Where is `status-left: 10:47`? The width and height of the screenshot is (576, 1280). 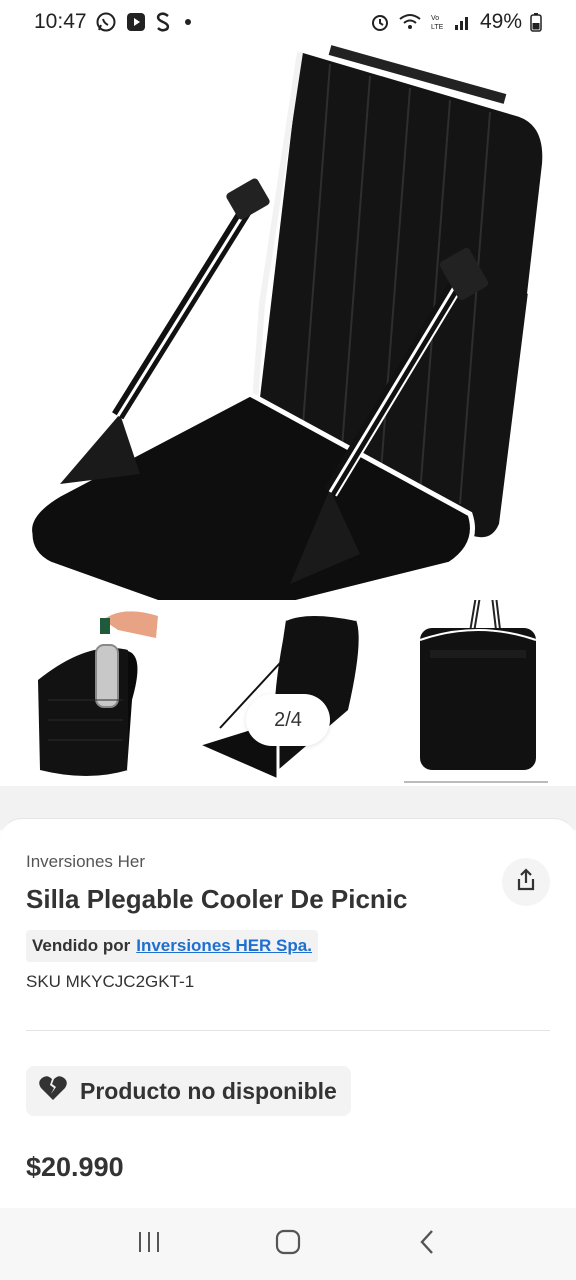
status-left: 10:47 is located at coordinates (112, 22).